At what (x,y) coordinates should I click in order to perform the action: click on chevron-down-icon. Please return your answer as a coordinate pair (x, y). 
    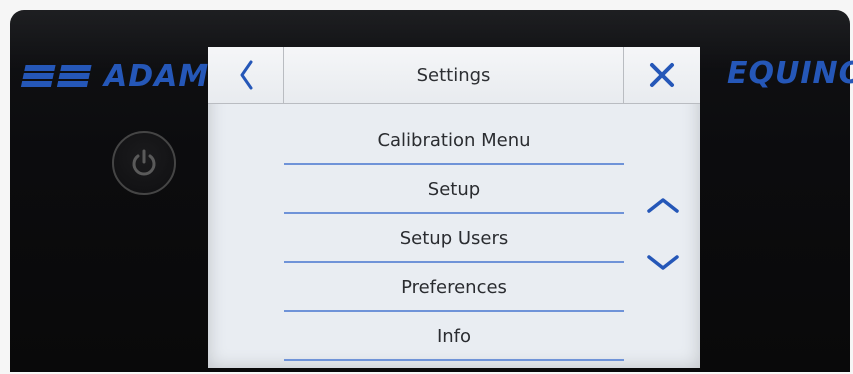
    Looking at the image, I should click on (663, 262).